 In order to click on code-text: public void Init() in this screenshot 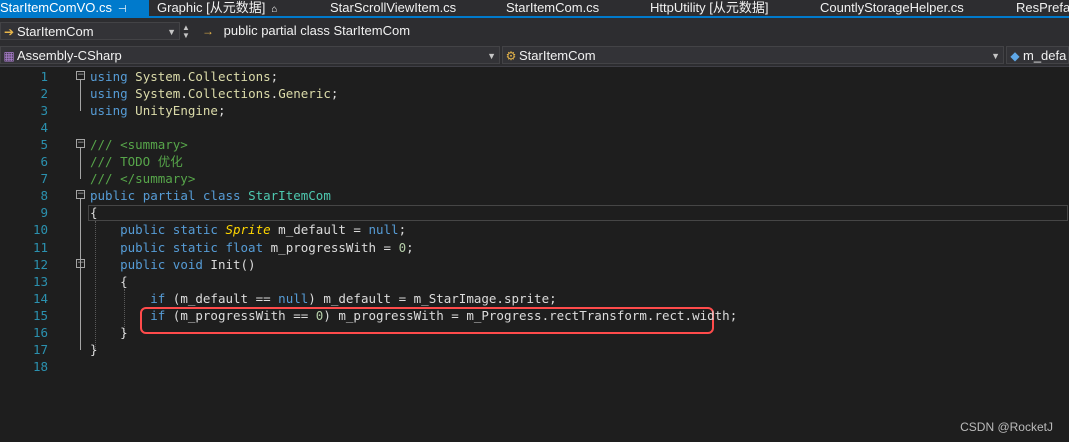, I will do `click(173, 264)`.